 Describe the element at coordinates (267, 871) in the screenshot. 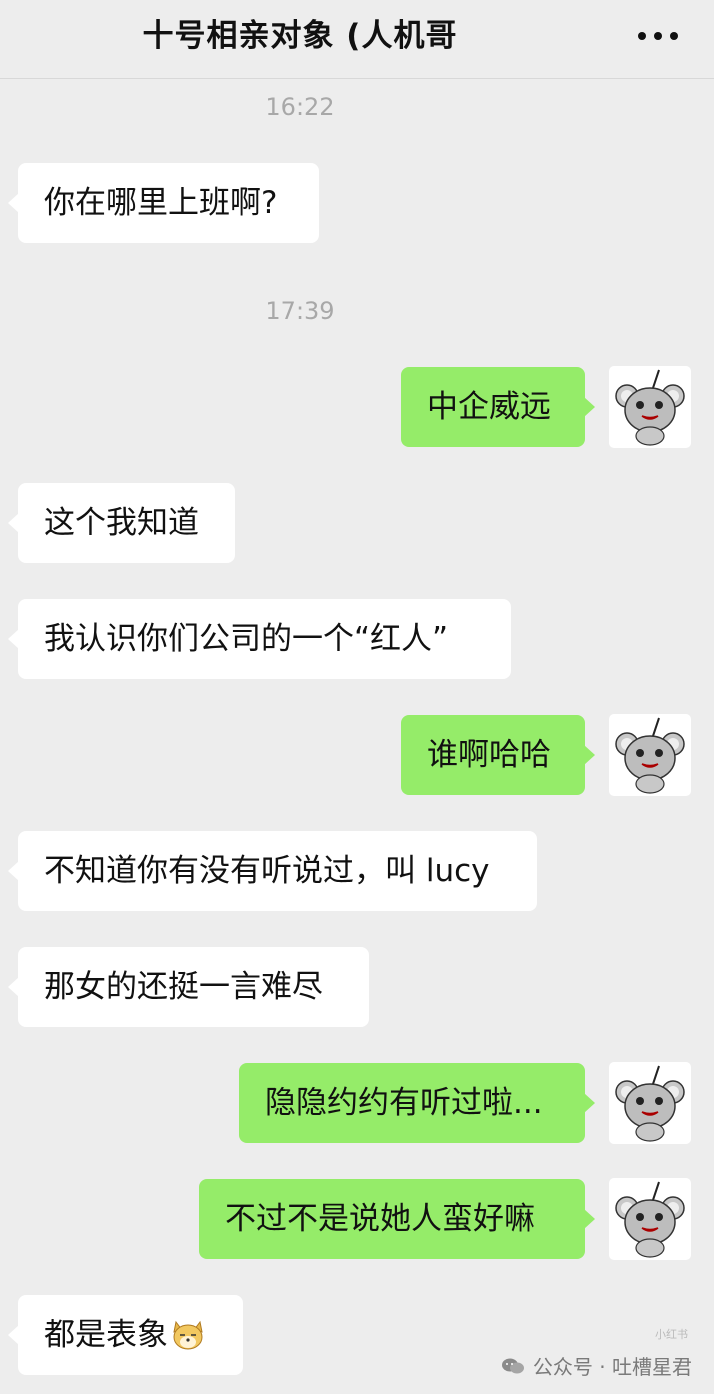

I see `message-text: 不知道你有没有听说过，叫 lucy` at that location.